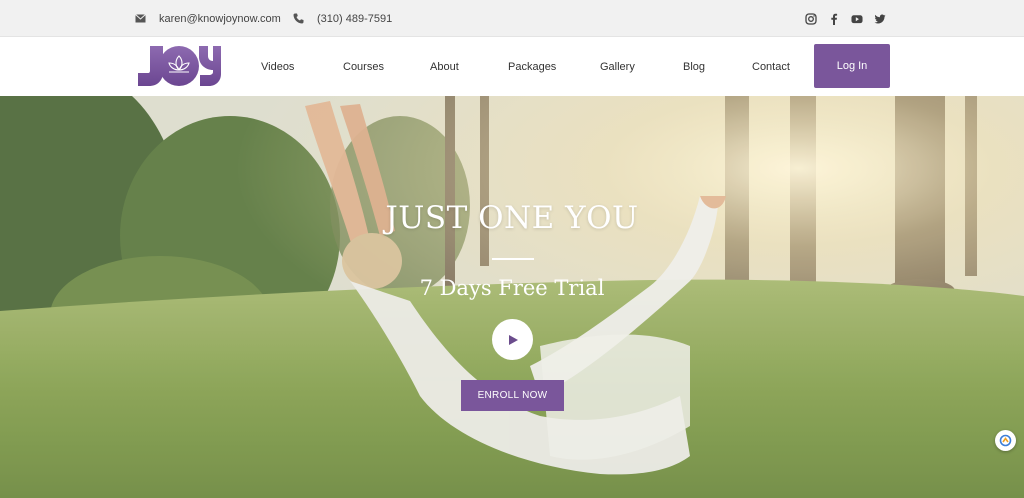 This screenshot has height=498, width=1024. Describe the element at coordinates (857, 19) in the screenshot. I see `youtube-icon` at that location.